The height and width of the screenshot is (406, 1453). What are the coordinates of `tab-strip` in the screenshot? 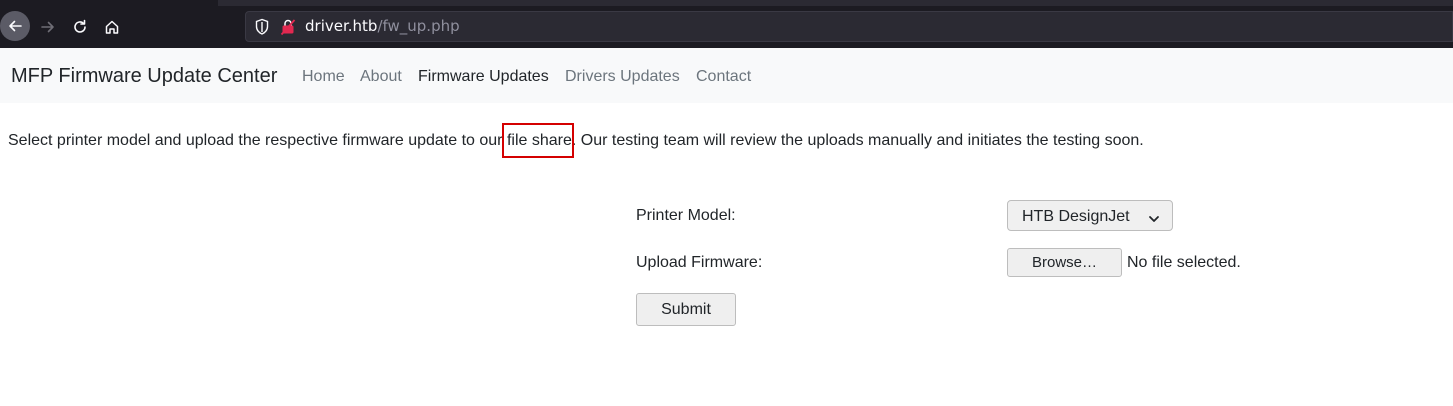 It's located at (835, 3).